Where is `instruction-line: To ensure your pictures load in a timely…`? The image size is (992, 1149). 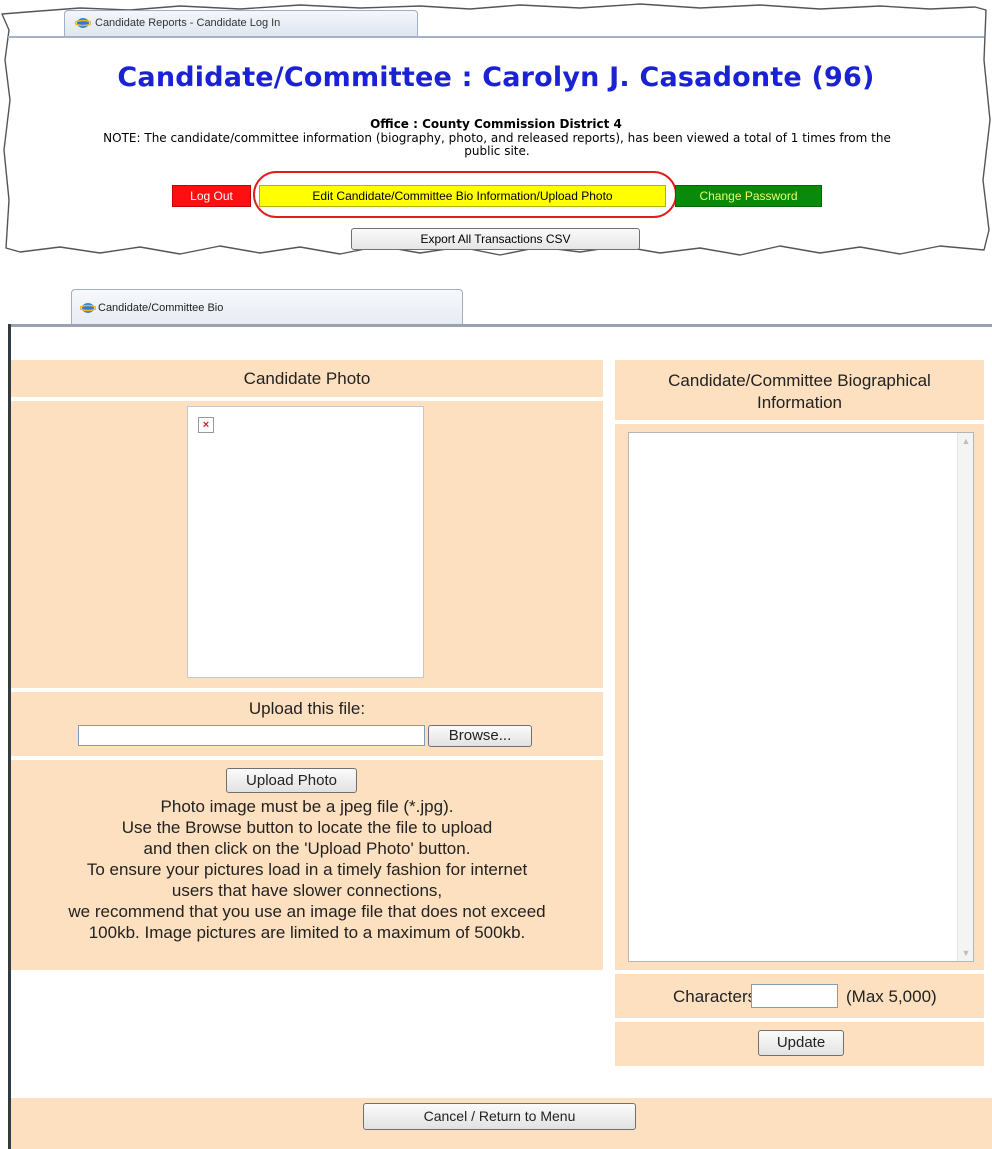 instruction-line: To ensure your pictures load in a timely… is located at coordinates (307, 869).